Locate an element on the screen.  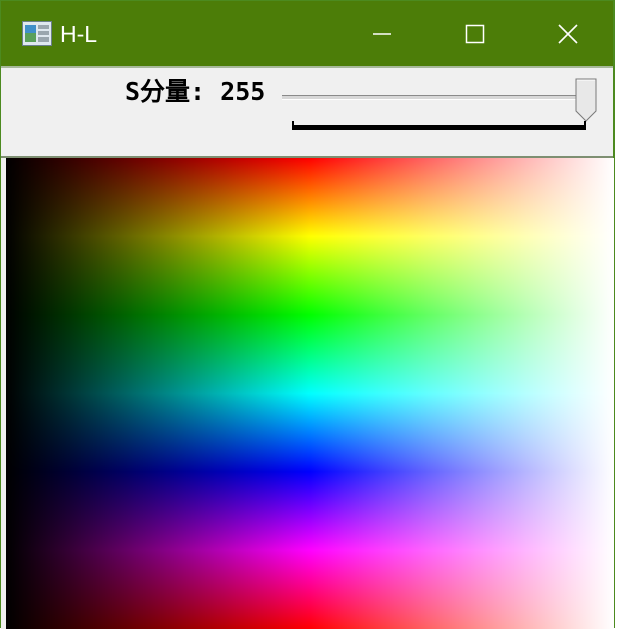
minimize-button is located at coordinates (381, 33).